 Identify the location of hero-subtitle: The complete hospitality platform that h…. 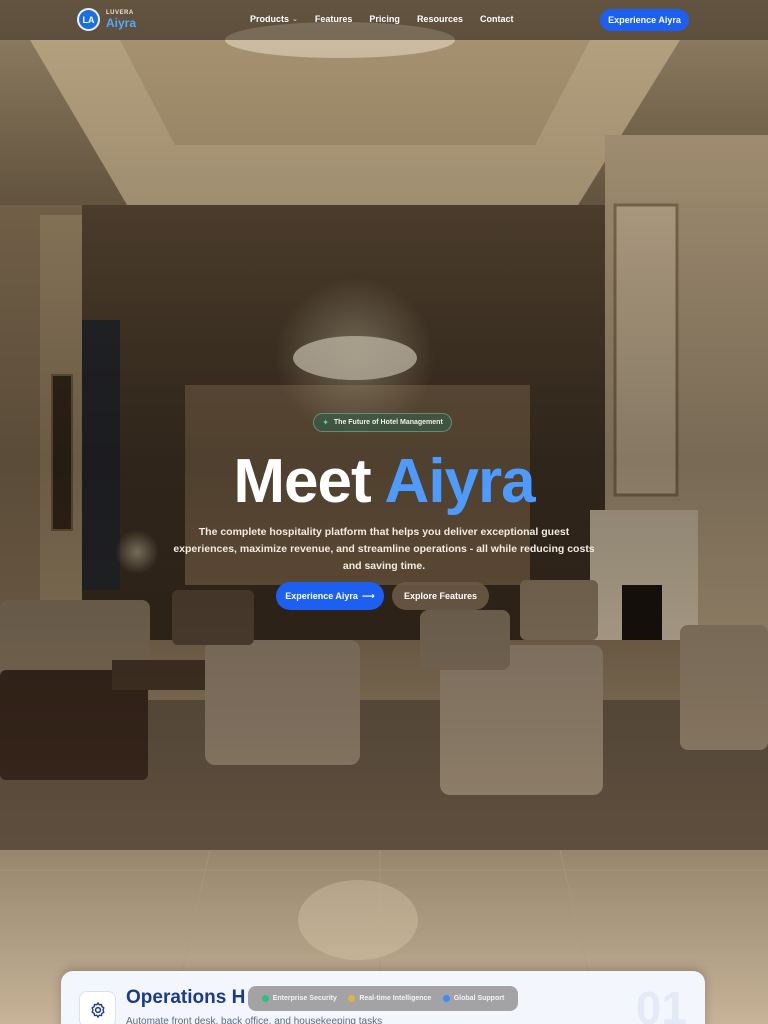
(384, 549).